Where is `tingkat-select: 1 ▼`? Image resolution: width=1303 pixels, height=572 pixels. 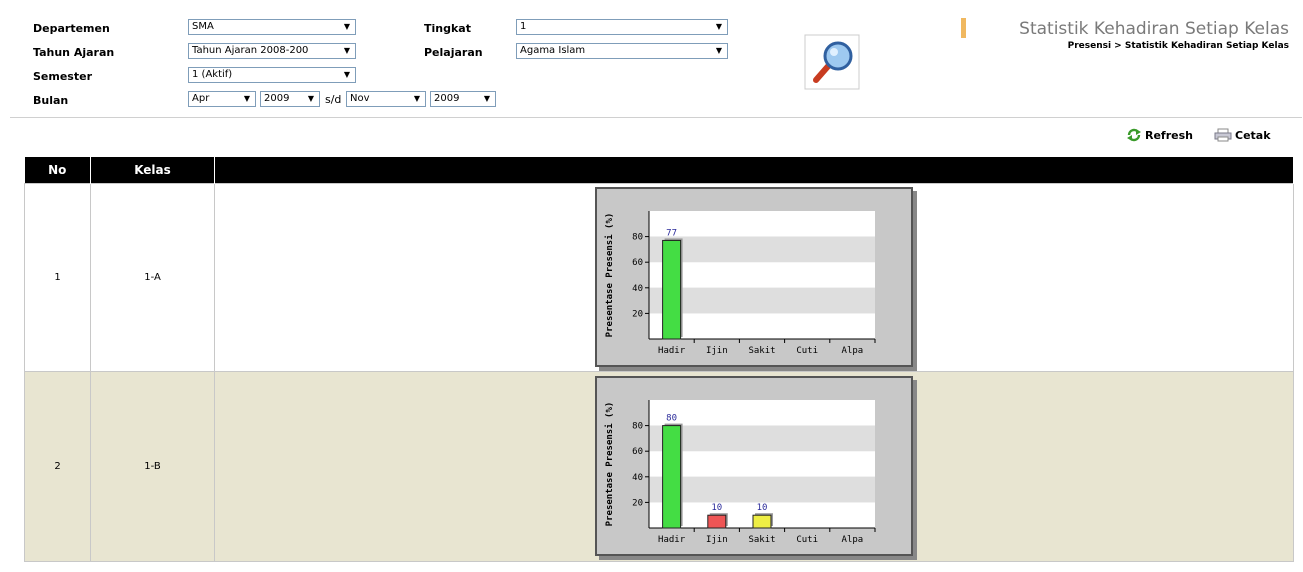
tingkat-select: 1 ▼ is located at coordinates (622, 27).